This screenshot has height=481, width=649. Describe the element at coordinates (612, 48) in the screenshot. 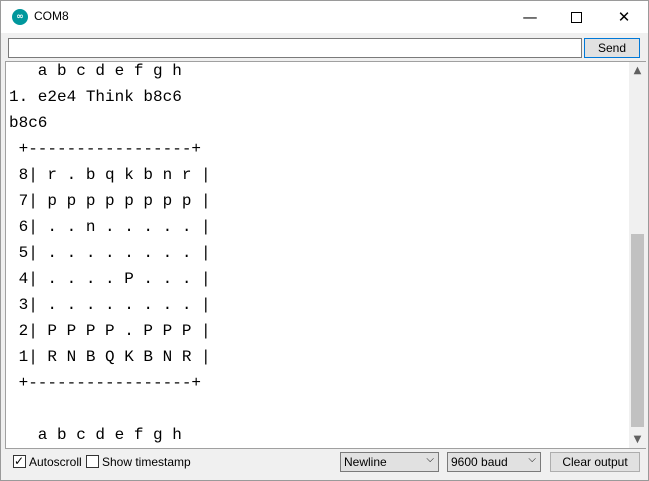

I see `send-button: Send` at that location.